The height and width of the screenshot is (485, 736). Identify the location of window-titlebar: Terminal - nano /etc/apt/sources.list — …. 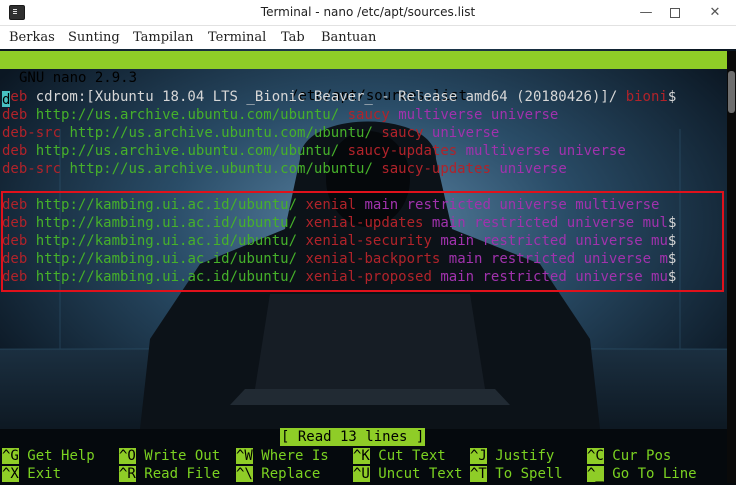
(368, 13).